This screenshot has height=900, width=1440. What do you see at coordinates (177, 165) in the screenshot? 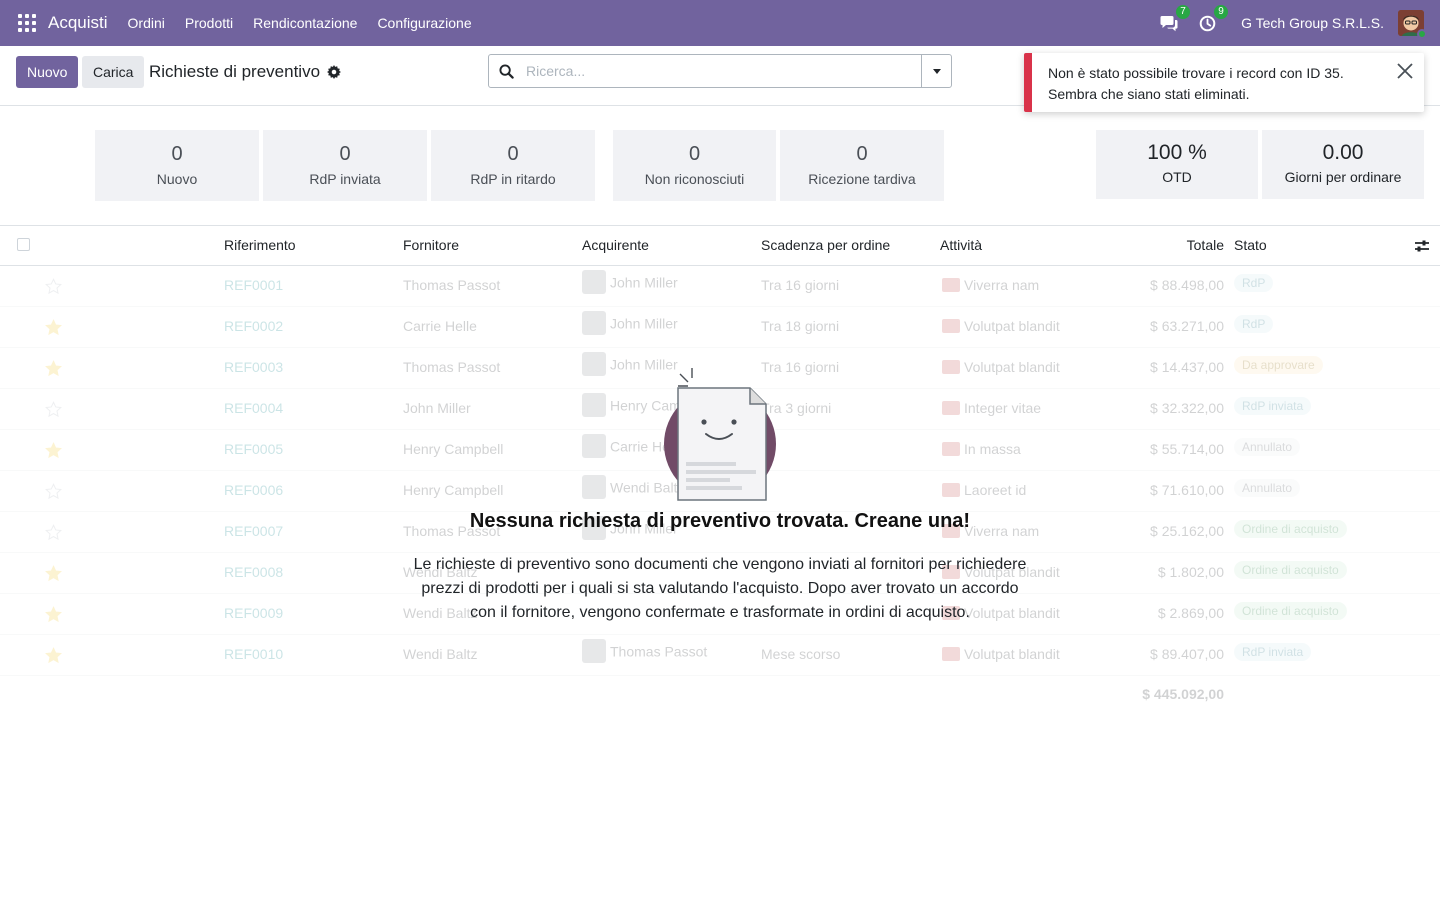
I see `stat-card-new: 0 Nuovo` at bounding box center [177, 165].